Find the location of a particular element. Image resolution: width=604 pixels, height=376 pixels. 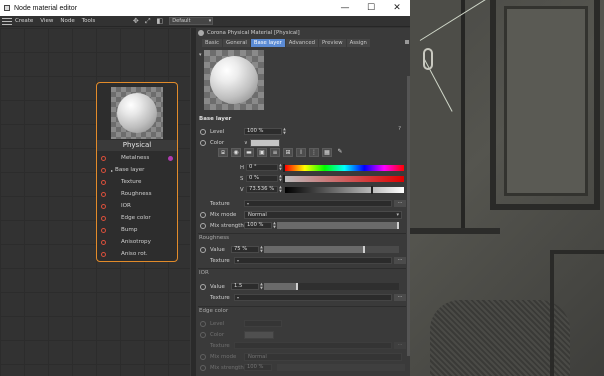

eyedropper-square-icon: ⧆ is located at coordinates (223, 152).